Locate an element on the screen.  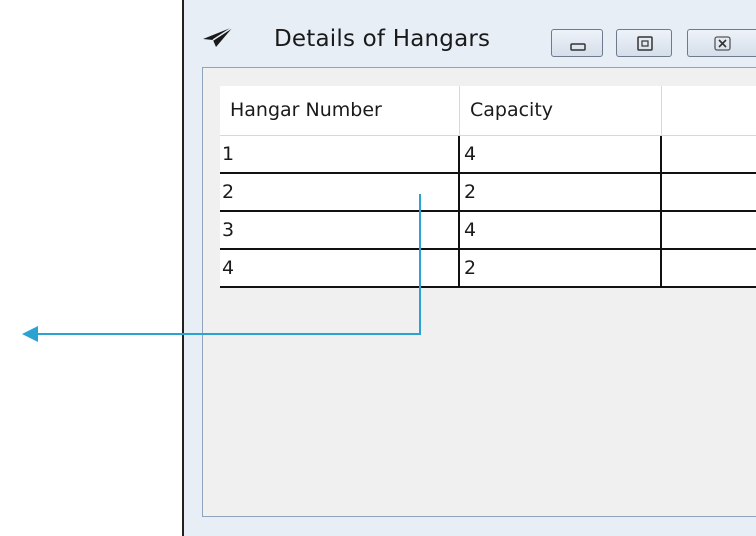
cell-hangar-number: 4 is located at coordinates (339, 268).